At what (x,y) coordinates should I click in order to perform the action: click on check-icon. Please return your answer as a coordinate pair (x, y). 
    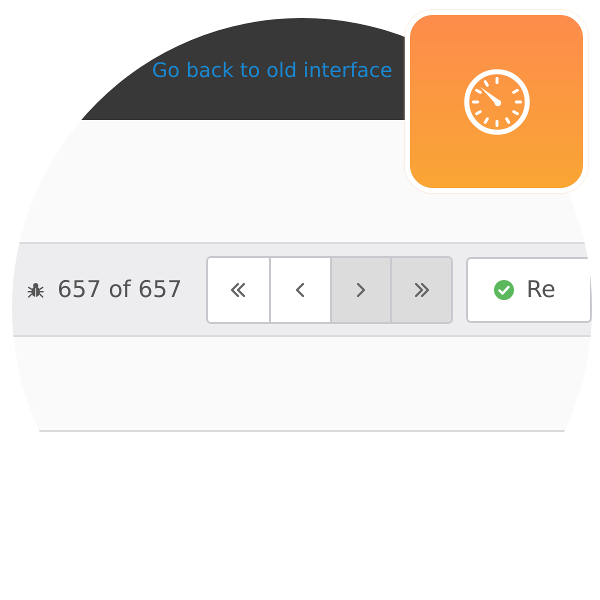
    Looking at the image, I should click on (504, 290).